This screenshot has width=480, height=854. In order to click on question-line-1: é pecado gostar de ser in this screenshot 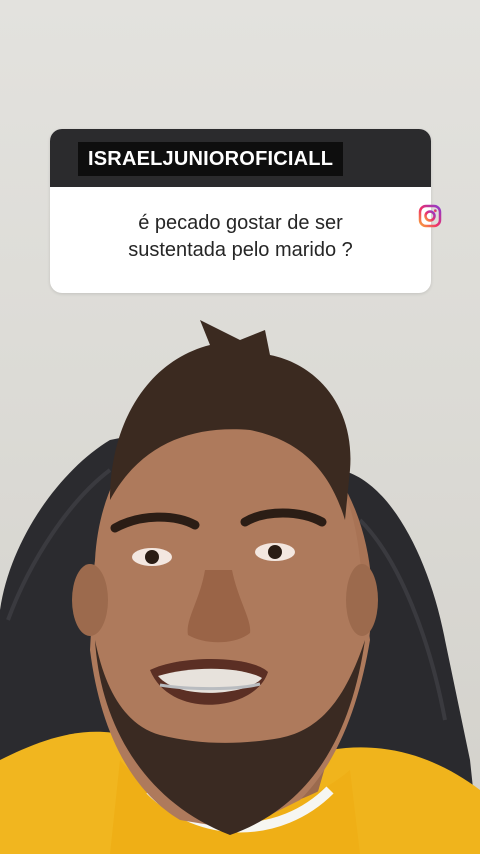, I will do `click(240, 223)`.